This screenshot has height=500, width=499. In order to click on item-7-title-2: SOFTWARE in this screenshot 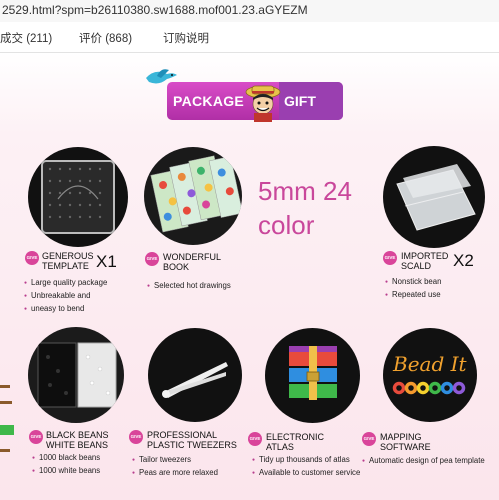, I will do `click(405, 447)`.